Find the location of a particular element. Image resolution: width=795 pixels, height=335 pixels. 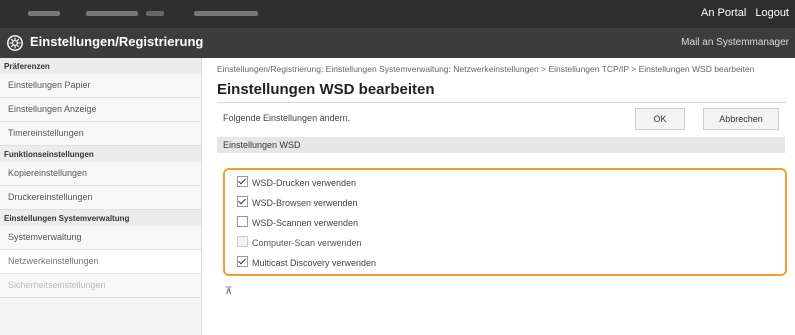

mail-admin-link: Mail an Systemmanager is located at coordinates (735, 42).